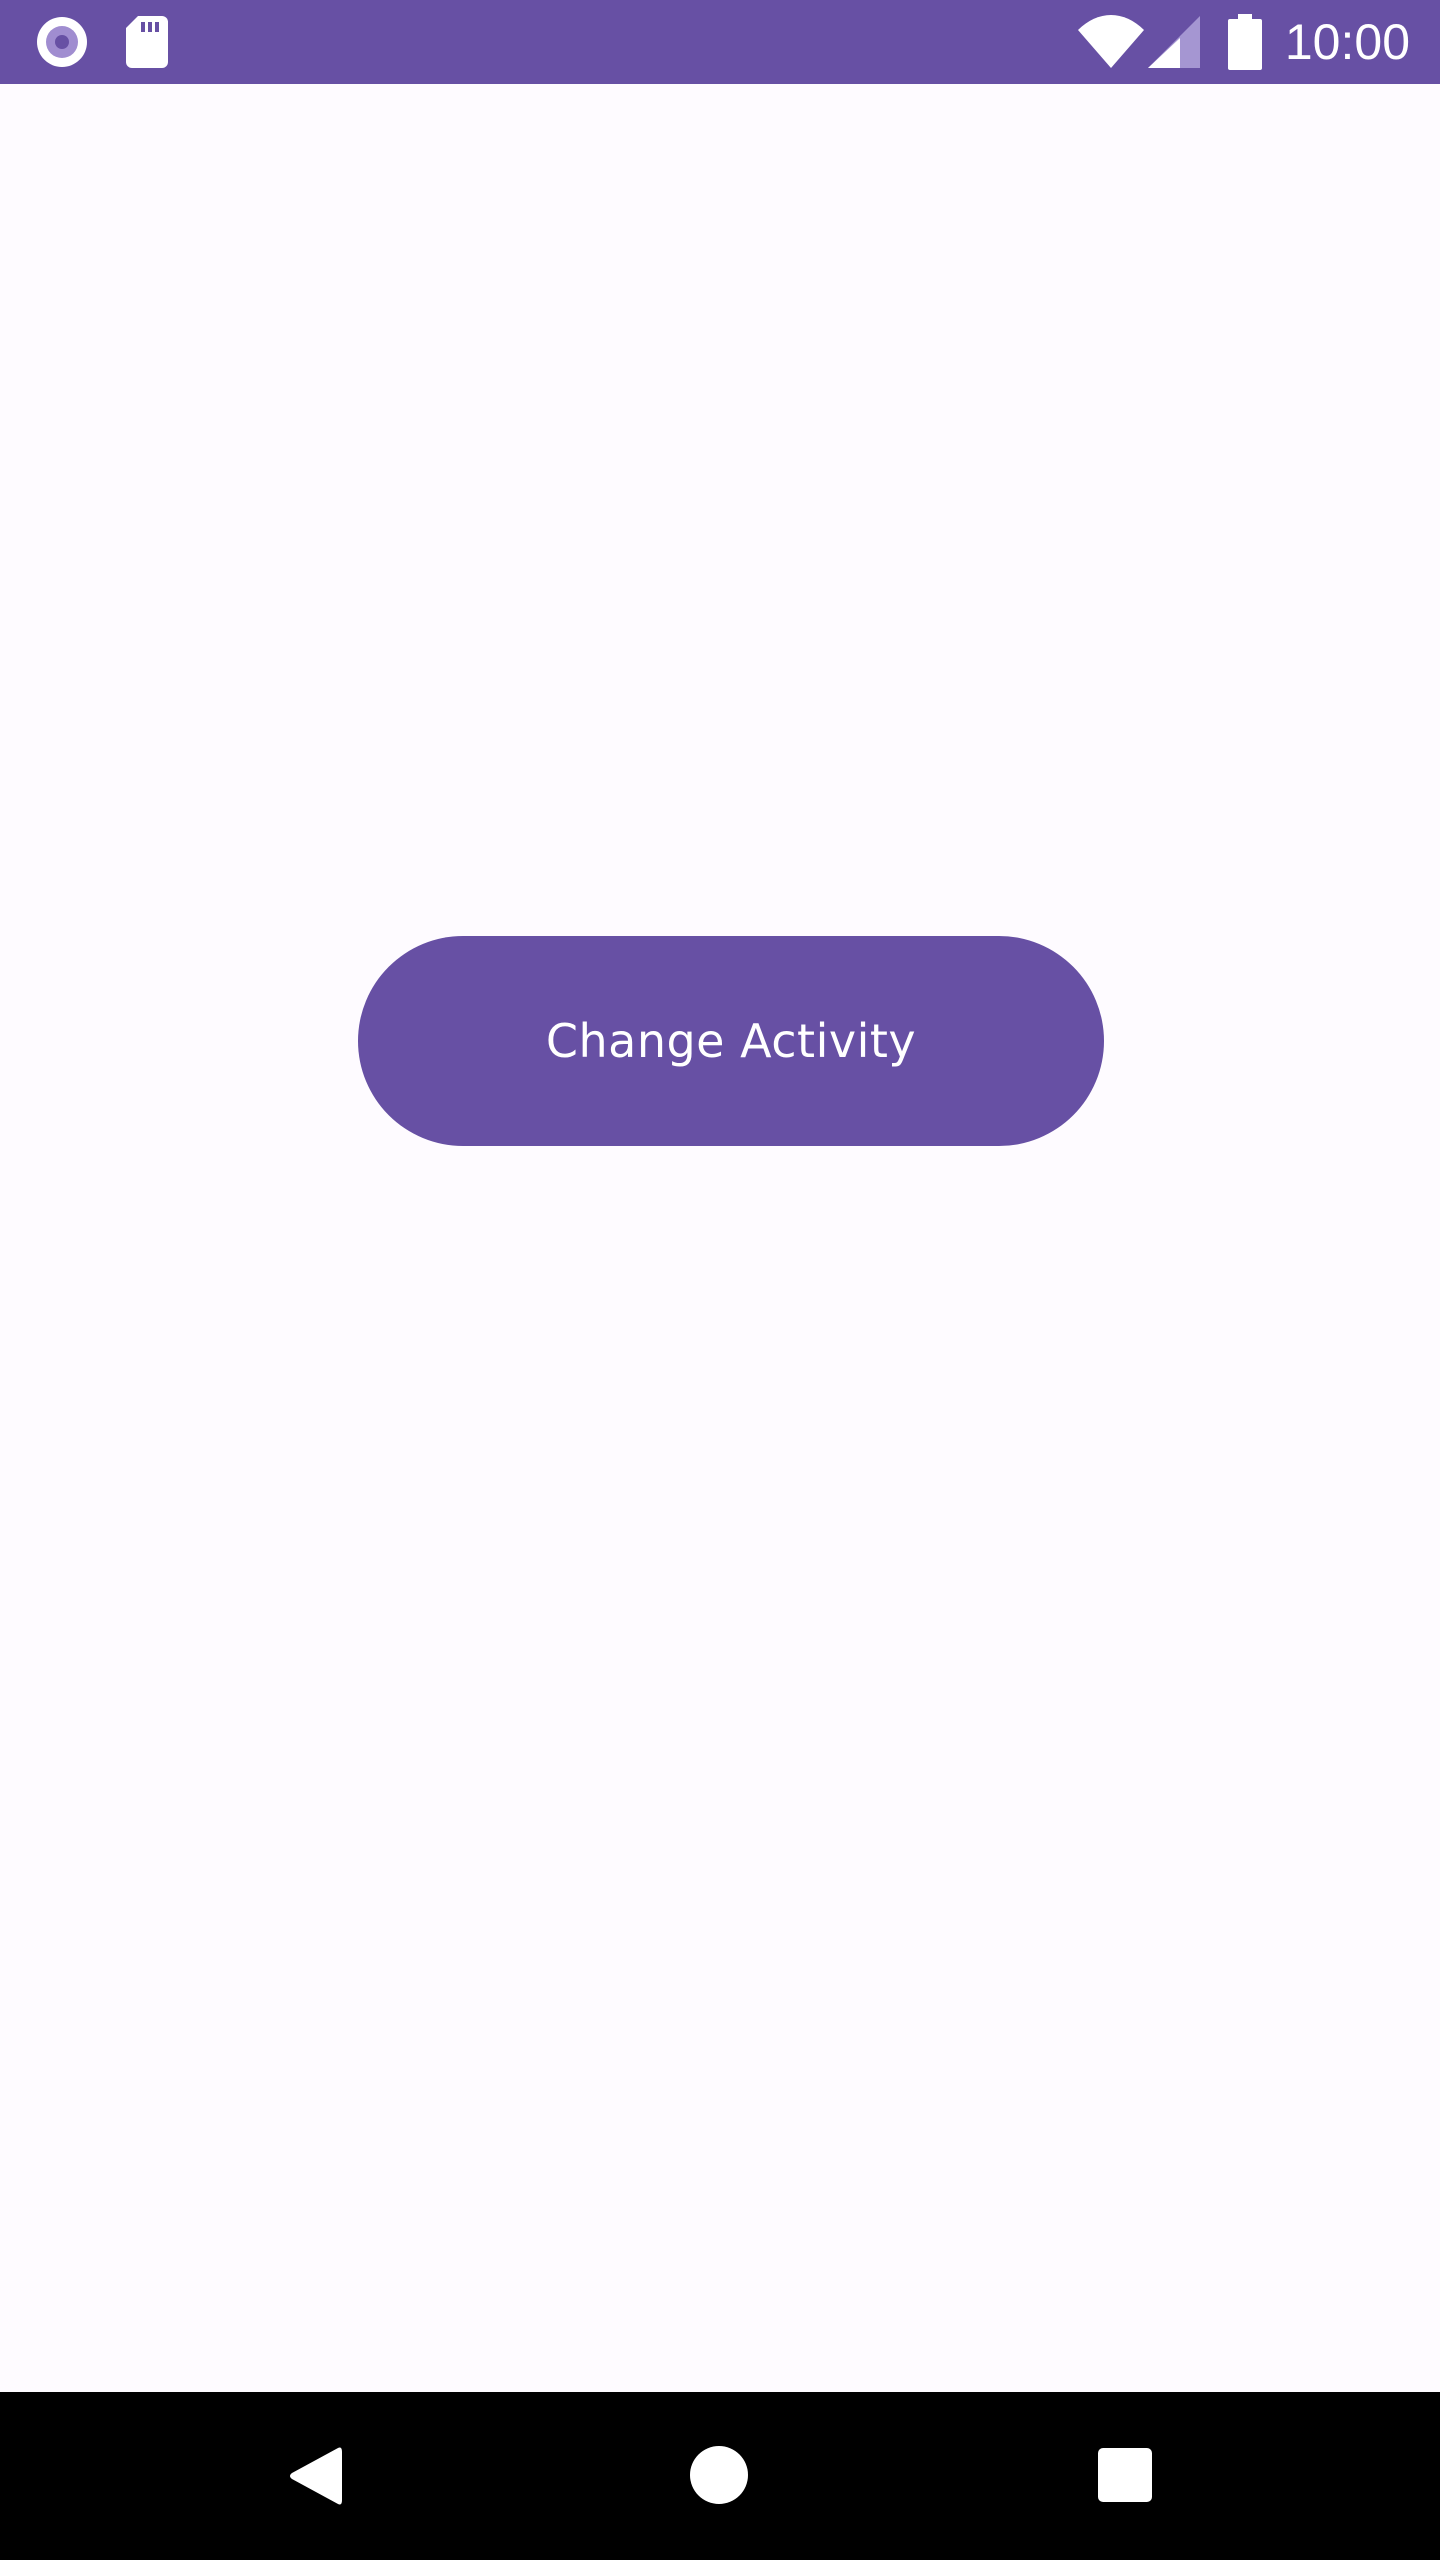 The image size is (1440, 2560). I want to click on record-icon, so click(62, 42).